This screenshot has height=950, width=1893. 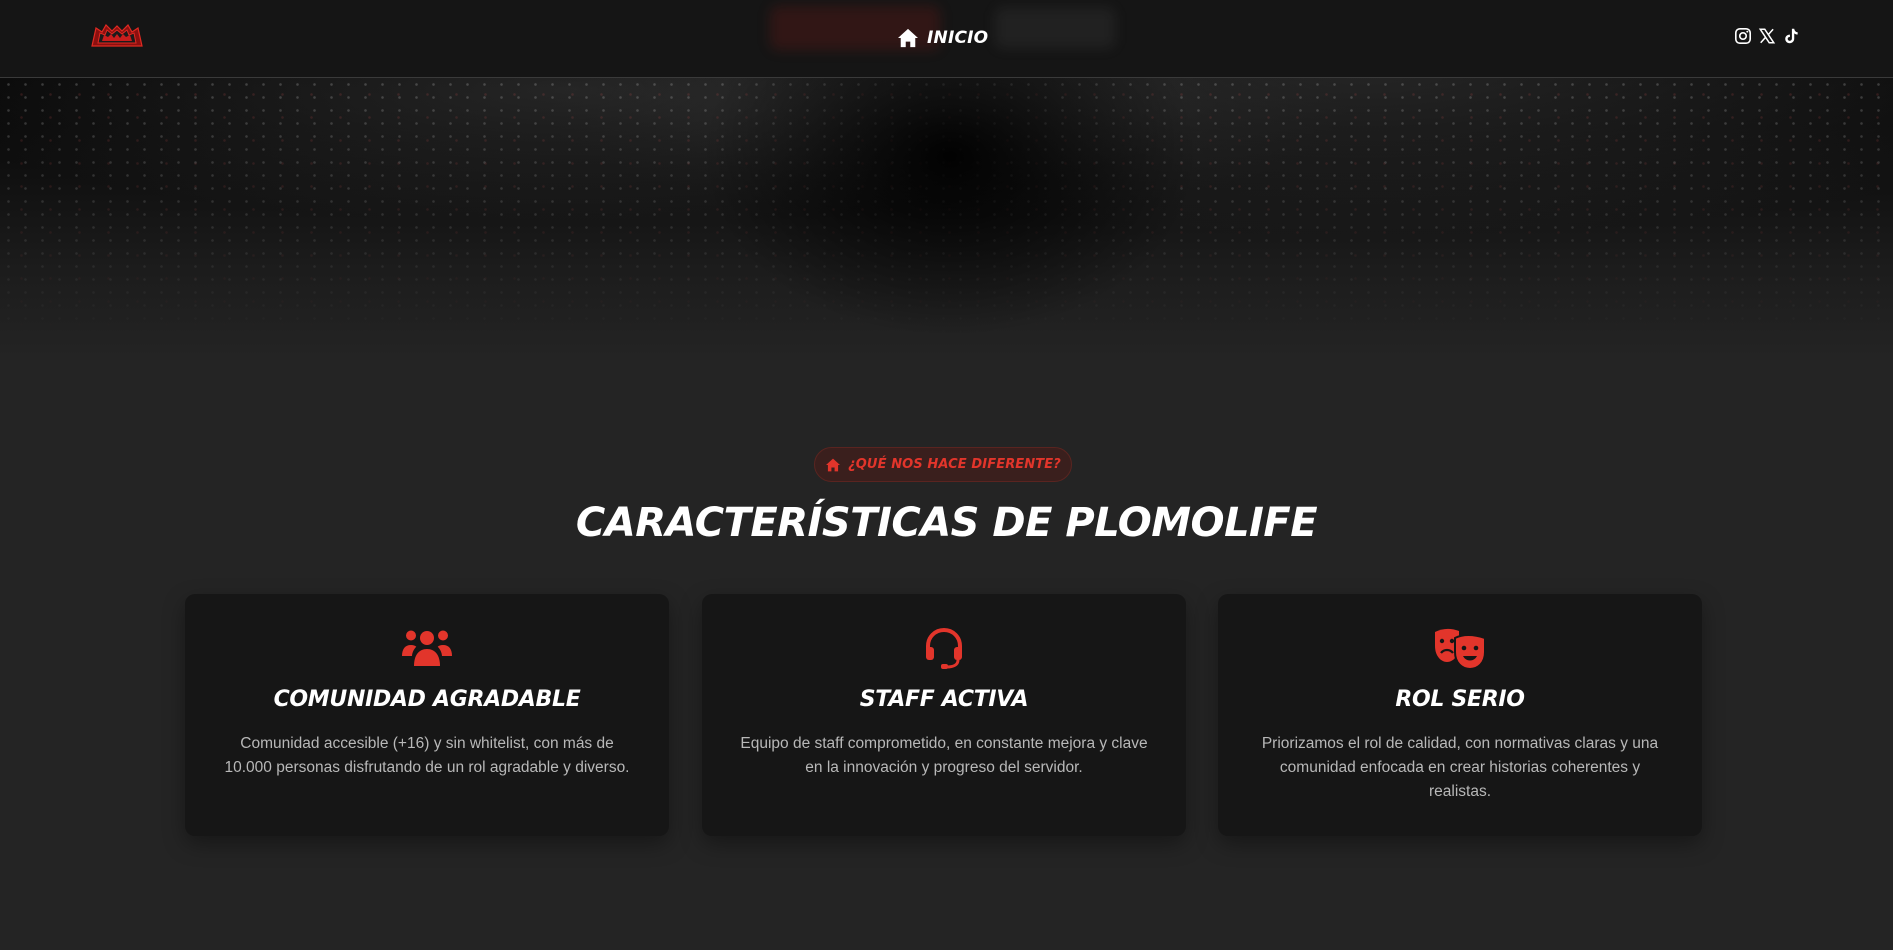 I want to click on section-badge: ¿QUÉ NOS HACE DIFERENTE?, so click(x=943, y=464).